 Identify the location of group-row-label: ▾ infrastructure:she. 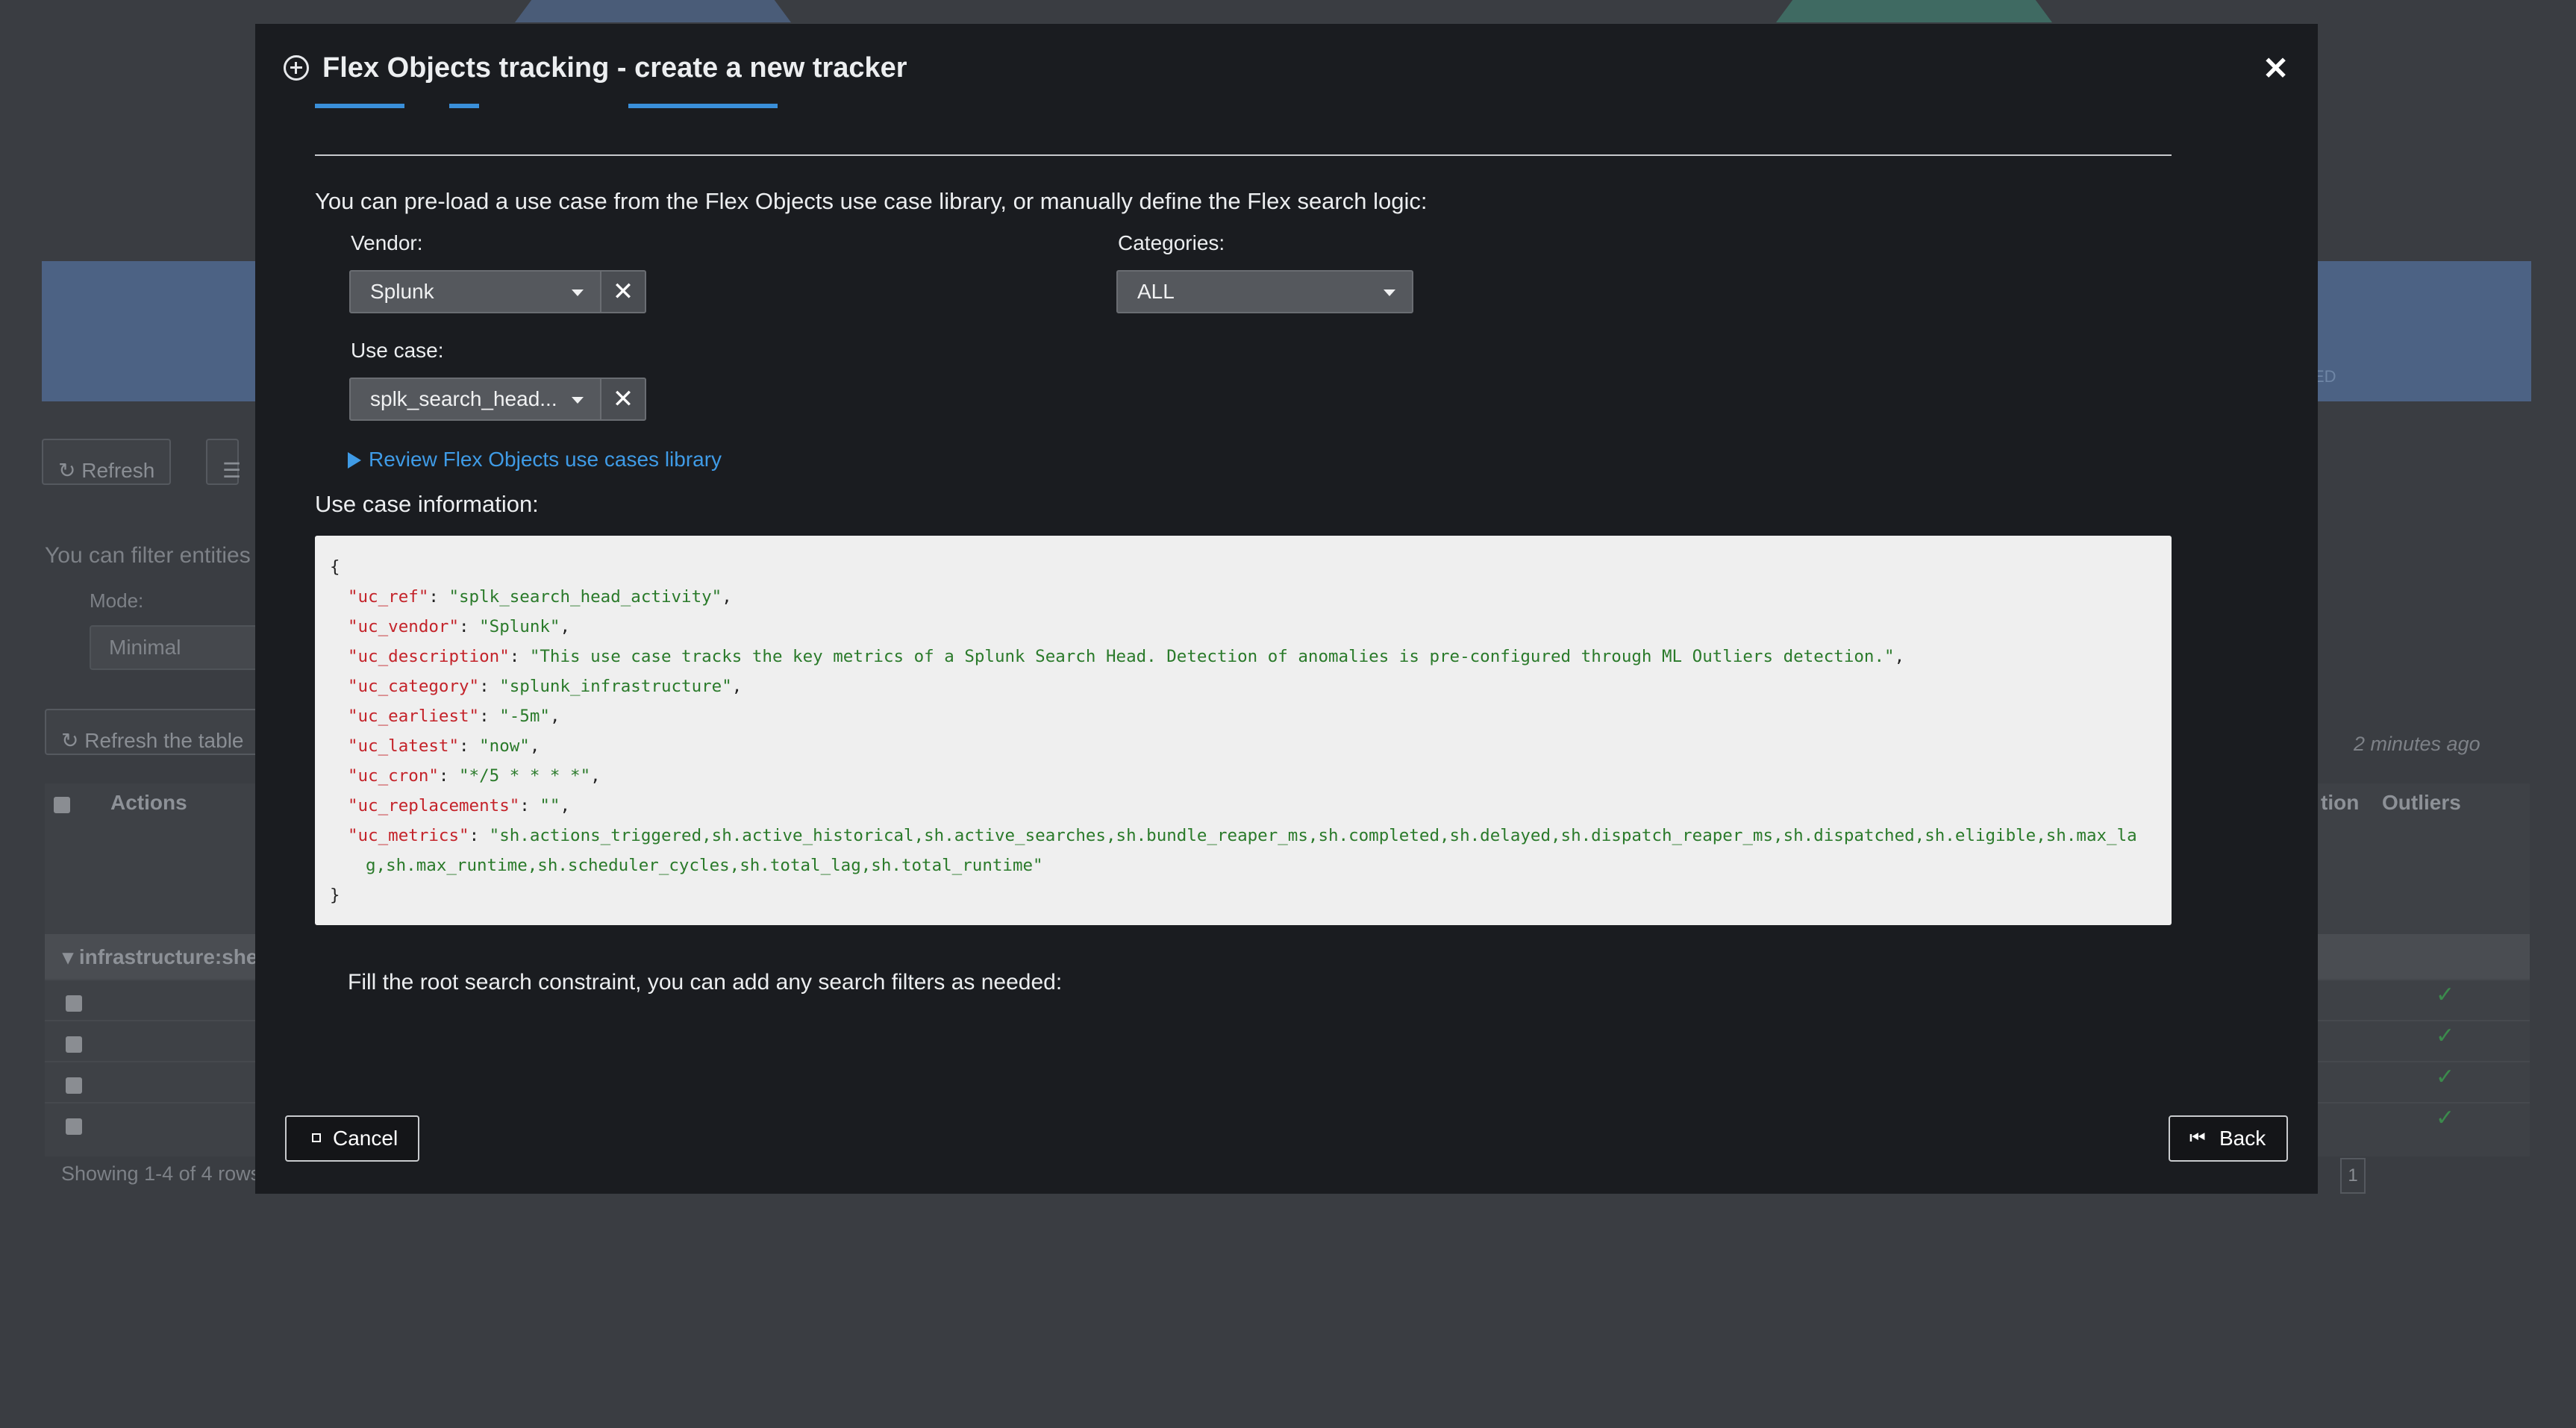
(160, 956).